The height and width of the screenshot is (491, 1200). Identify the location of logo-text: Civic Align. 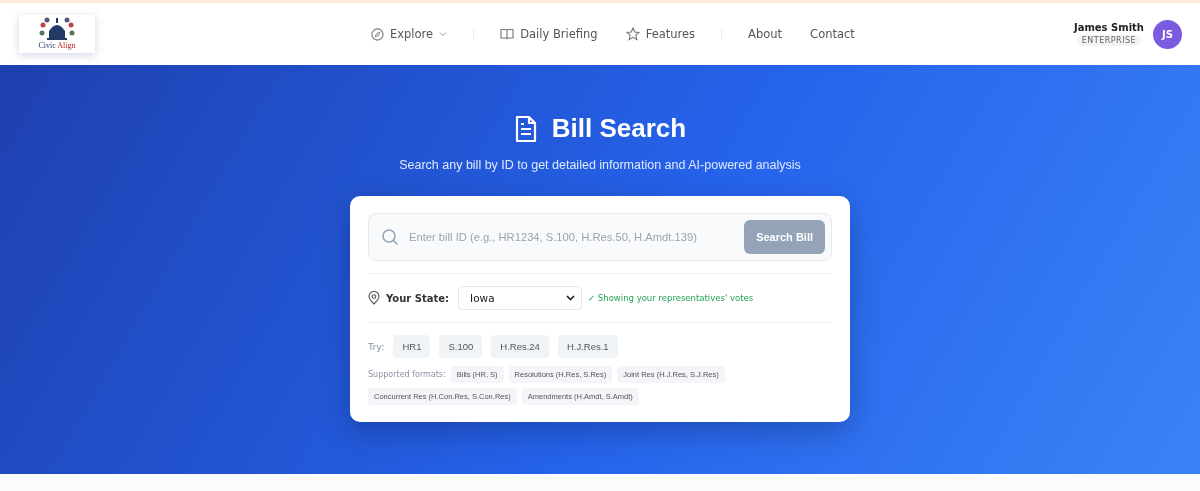
(57, 45).